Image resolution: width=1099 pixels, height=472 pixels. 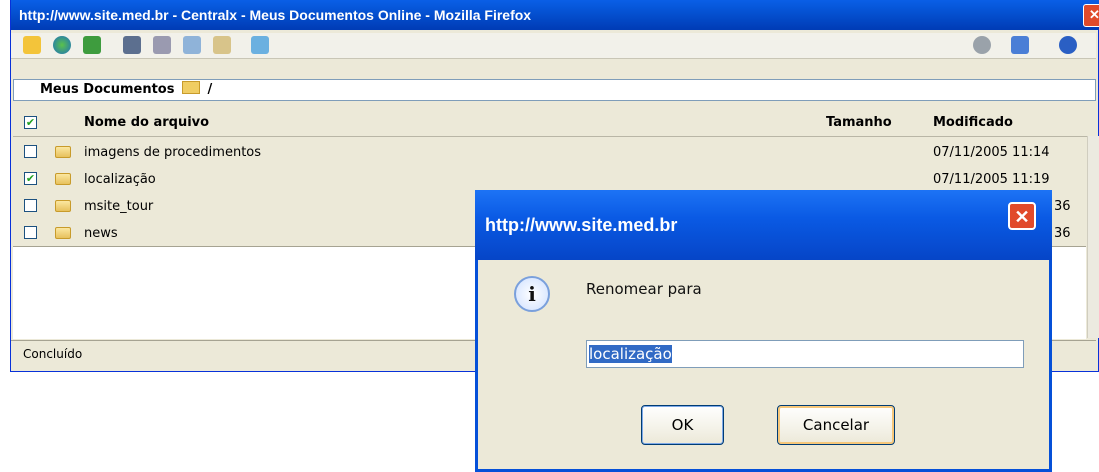 I want to click on file-modified: 07/11/2005 11:19, so click(x=991, y=179).